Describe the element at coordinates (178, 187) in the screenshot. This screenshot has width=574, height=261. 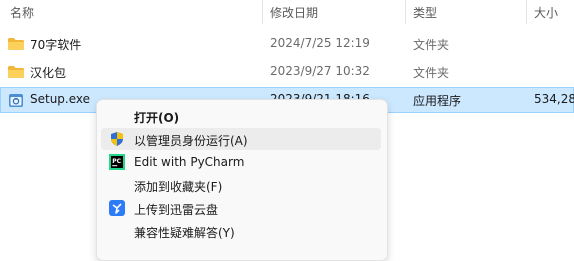
I see `menu-item-label: 添加到收藏夹(F)` at that location.